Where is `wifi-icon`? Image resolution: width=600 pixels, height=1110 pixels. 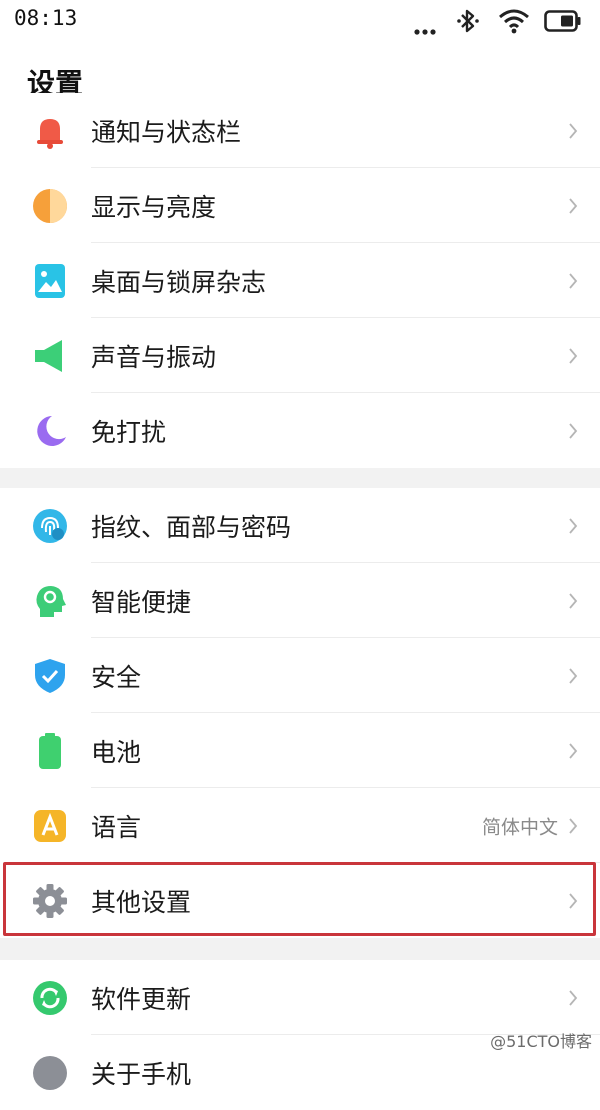
wifi-icon is located at coordinates (514, 23).